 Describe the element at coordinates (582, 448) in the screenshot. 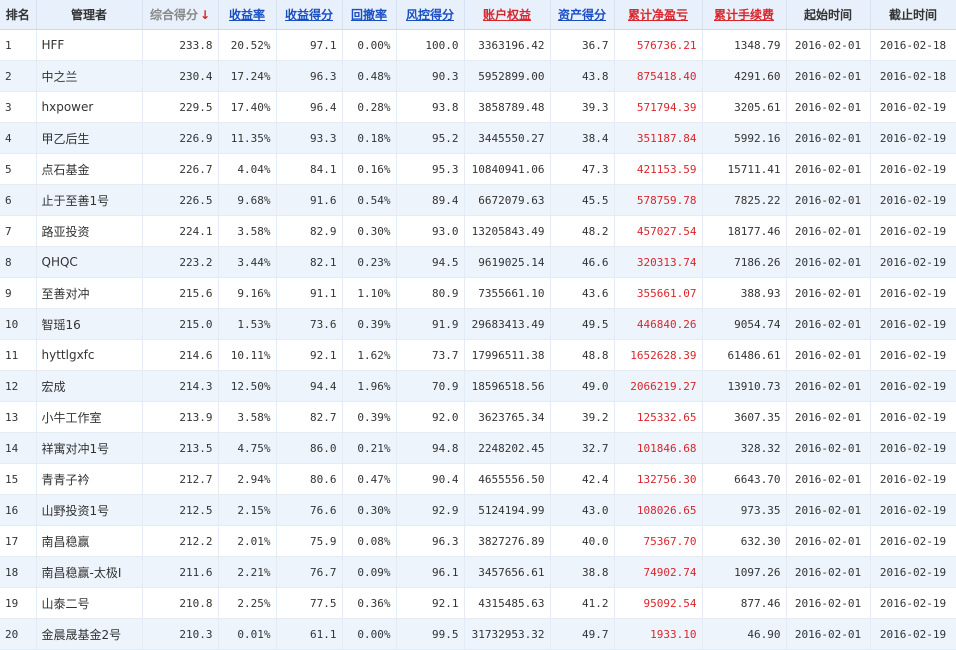

I see `cell-asset-score: 32.7` at that location.